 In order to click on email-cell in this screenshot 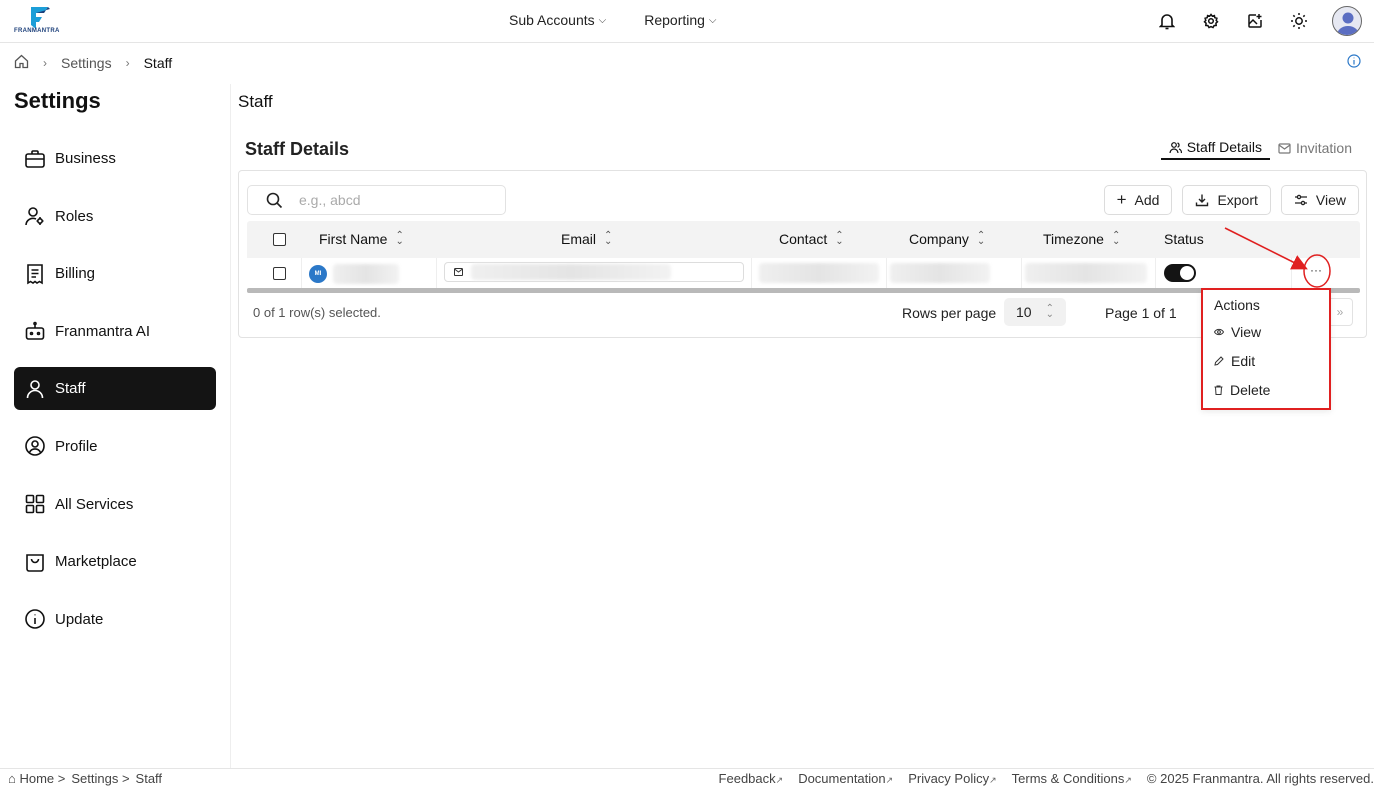, I will do `click(594, 272)`.